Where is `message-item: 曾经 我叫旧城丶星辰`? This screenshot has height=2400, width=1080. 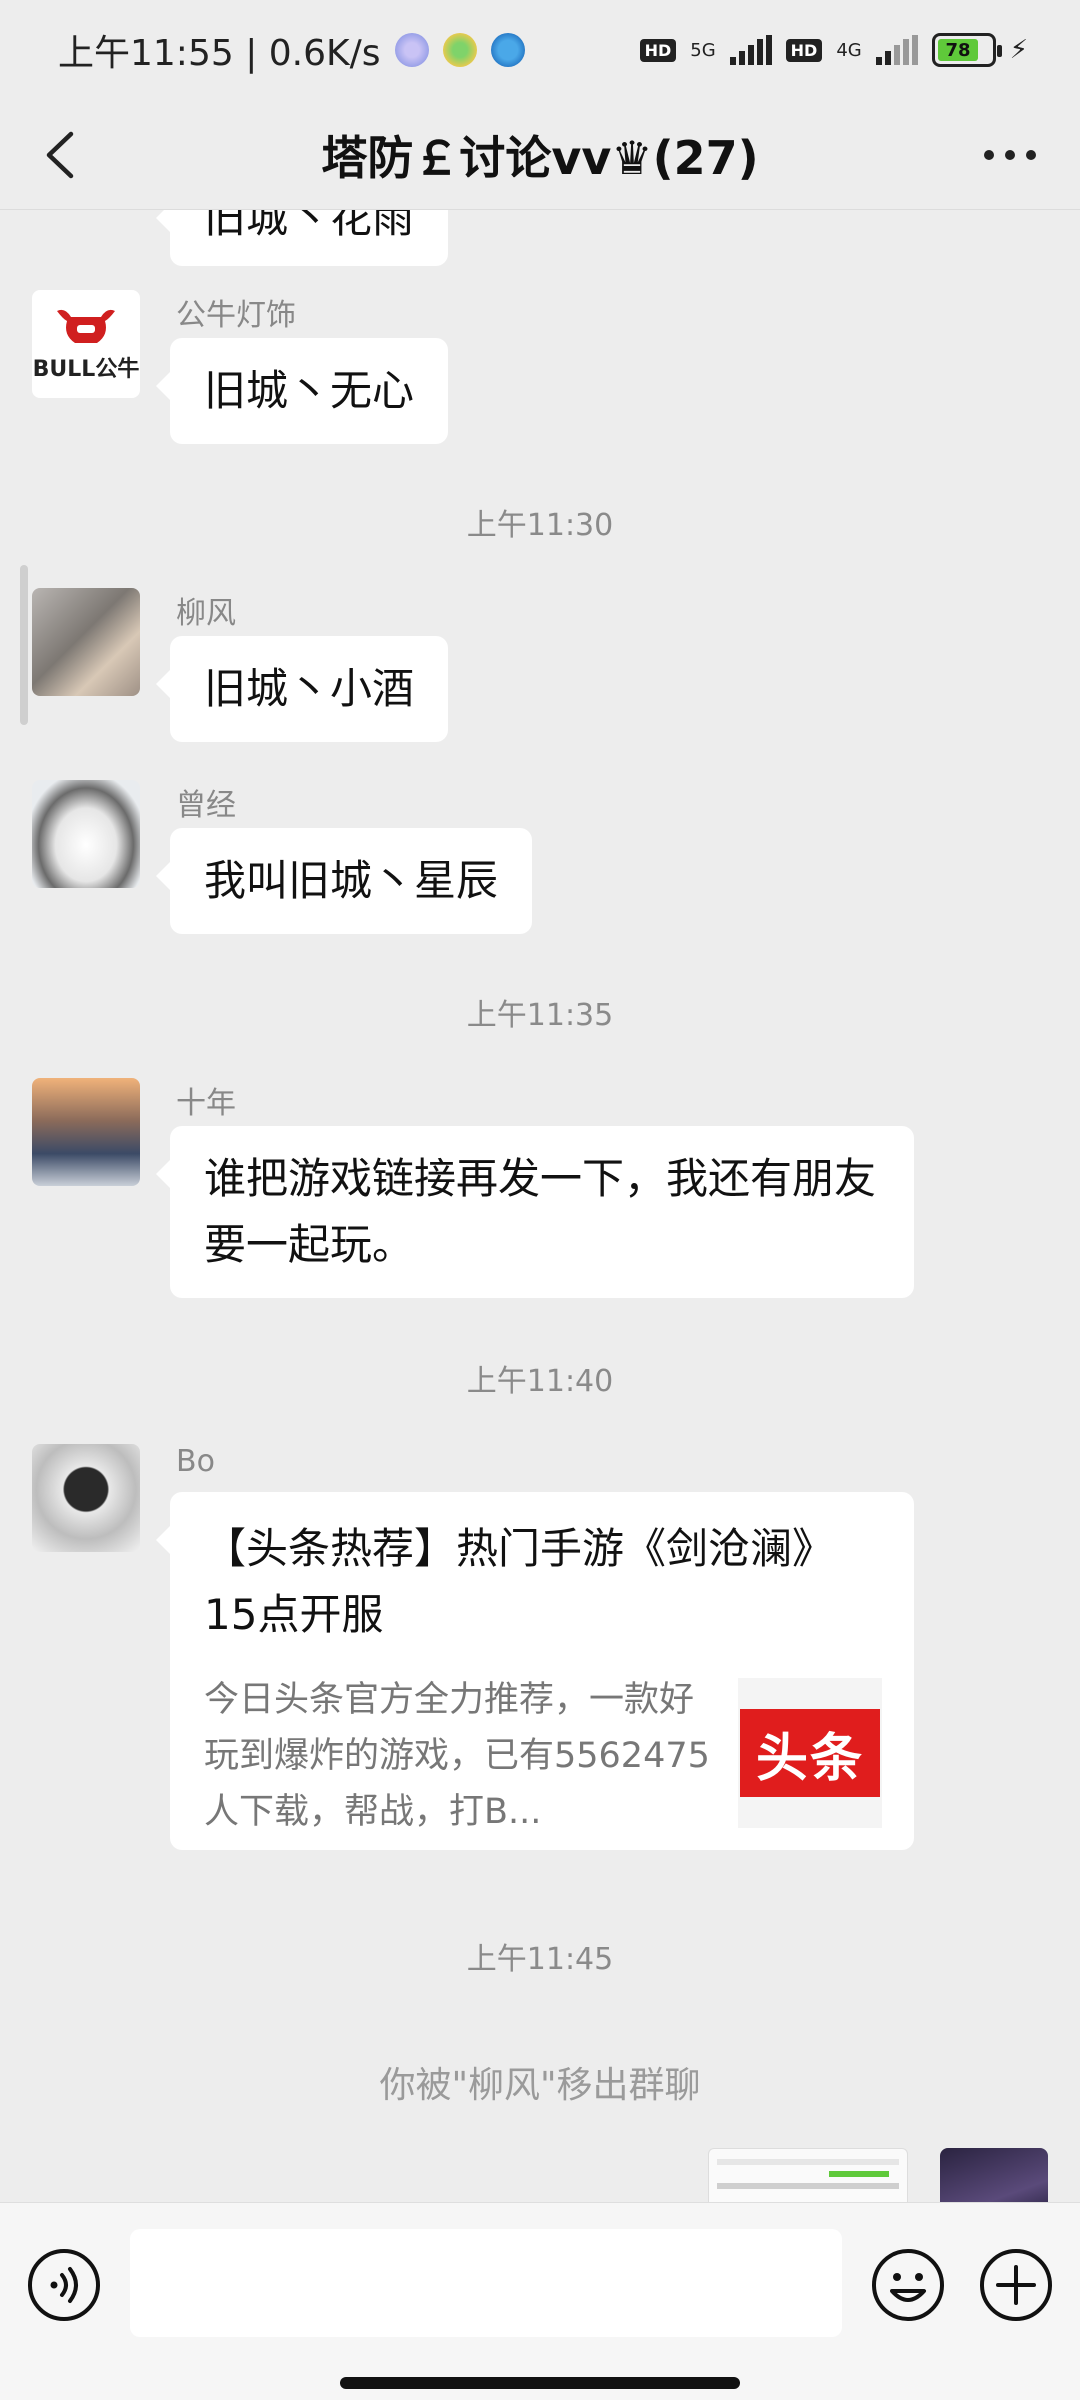 message-item: 曾经 我叫旧城丶星辰 is located at coordinates (540, 865).